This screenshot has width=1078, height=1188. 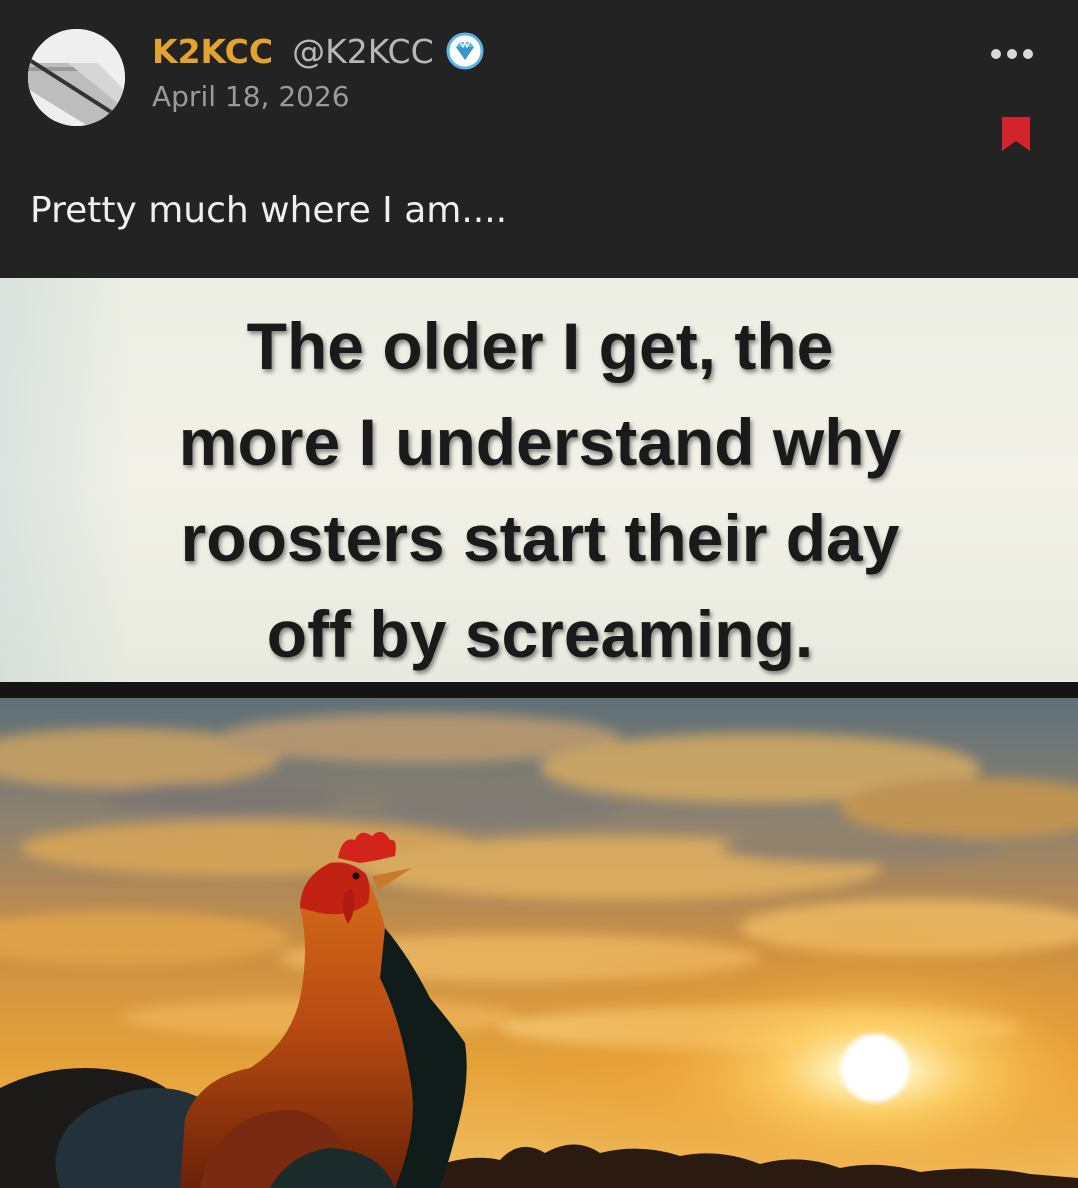 What do you see at coordinates (540, 538) in the screenshot?
I see `meme-caption-line: roosters start their day` at bounding box center [540, 538].